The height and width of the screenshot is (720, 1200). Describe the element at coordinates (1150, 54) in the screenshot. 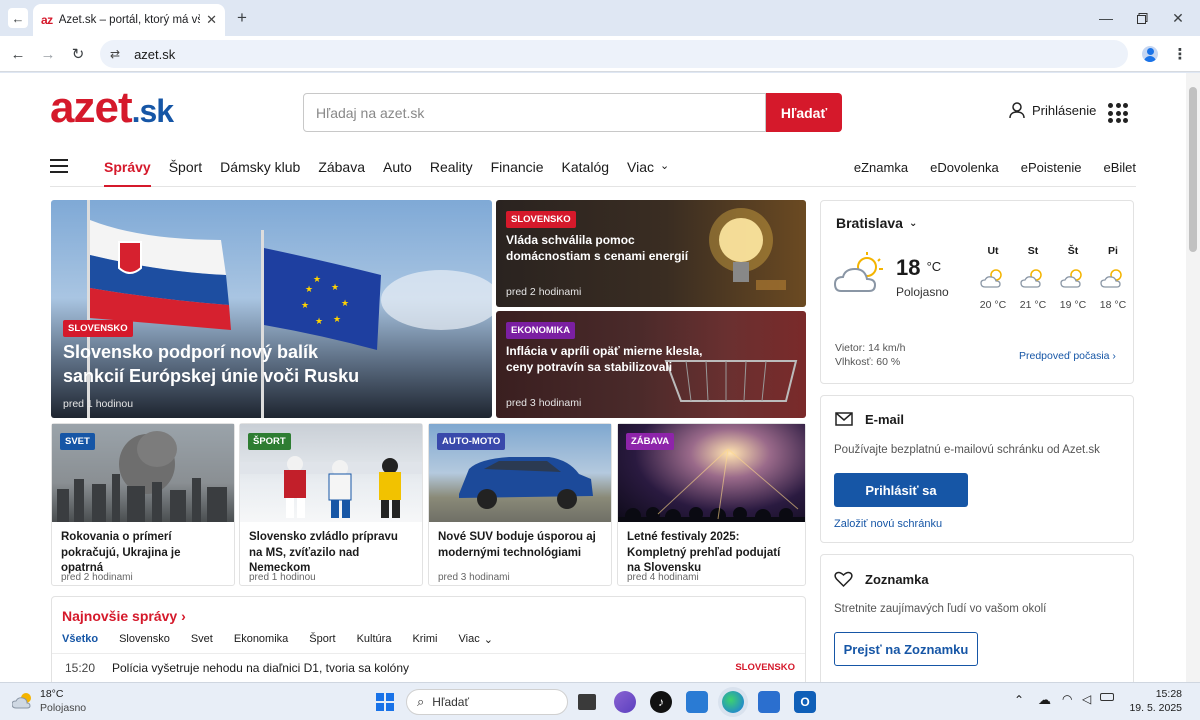

I see `profile-avatar` at that location.